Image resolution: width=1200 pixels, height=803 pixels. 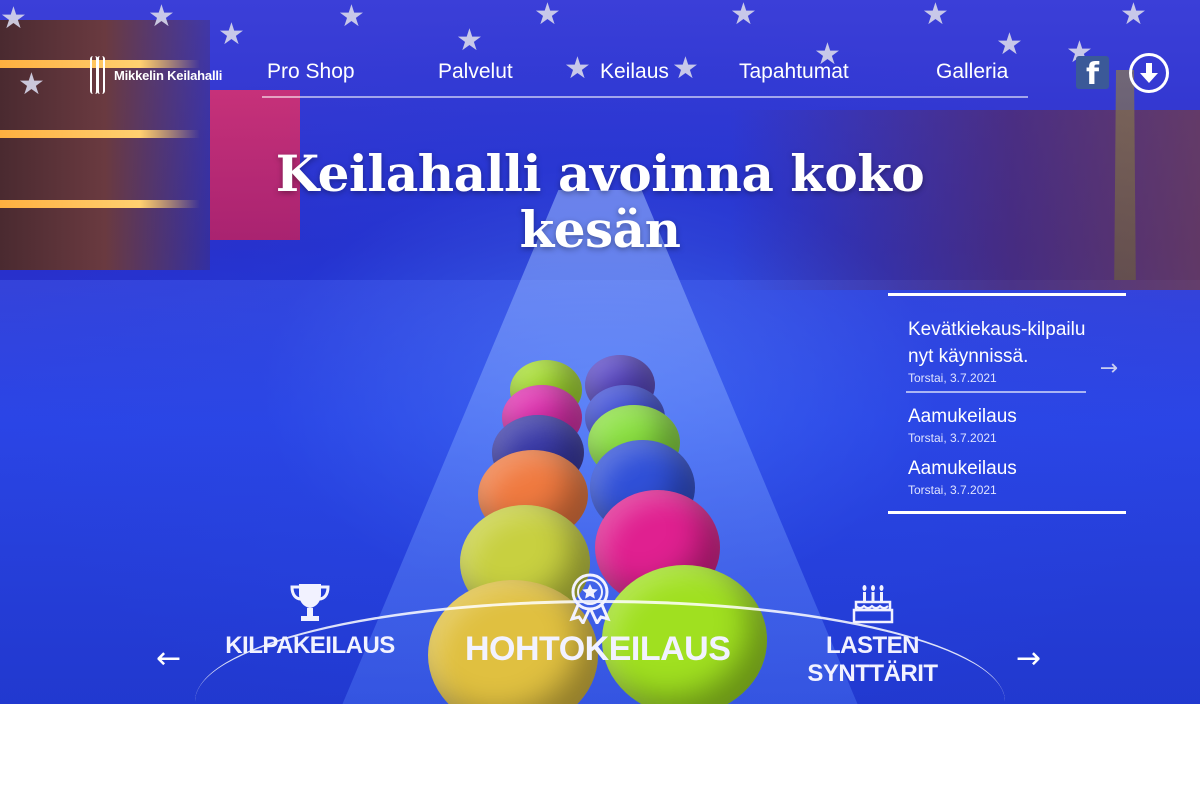 What do you see at coordinates (645, 97) in the screenshot?
I see `nav-divider` at bounding box center [645, 97].